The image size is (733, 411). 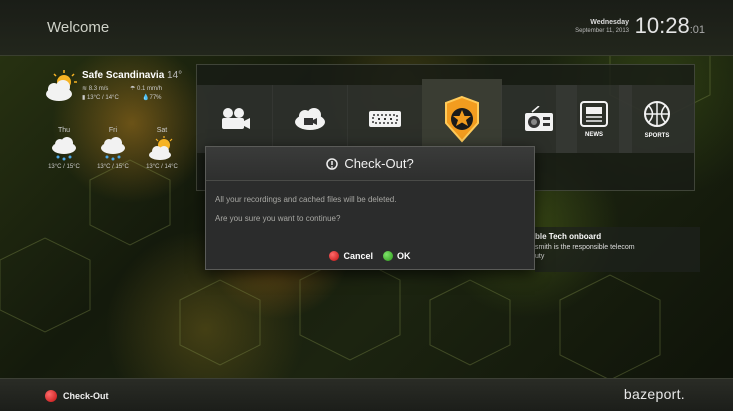 I want to click on ok-button: OK, so click(x=397, y=256).